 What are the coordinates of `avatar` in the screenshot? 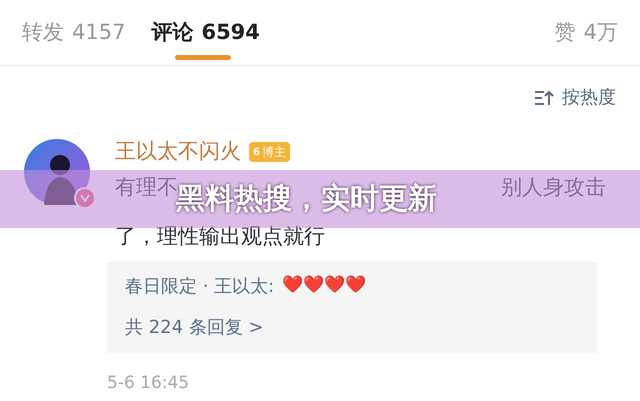 It's located at (57, 172).